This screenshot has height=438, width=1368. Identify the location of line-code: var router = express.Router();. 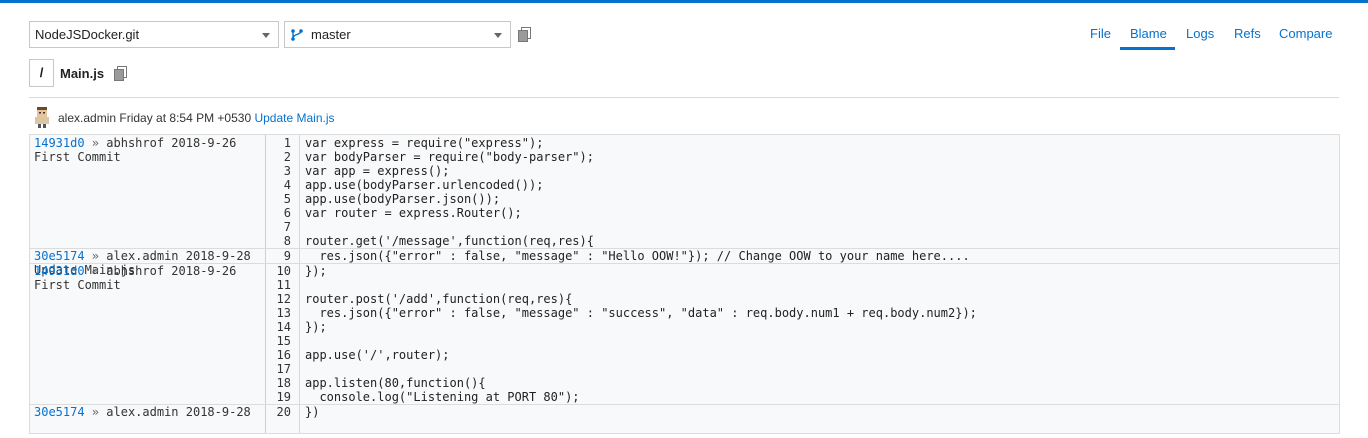
(413, 213).